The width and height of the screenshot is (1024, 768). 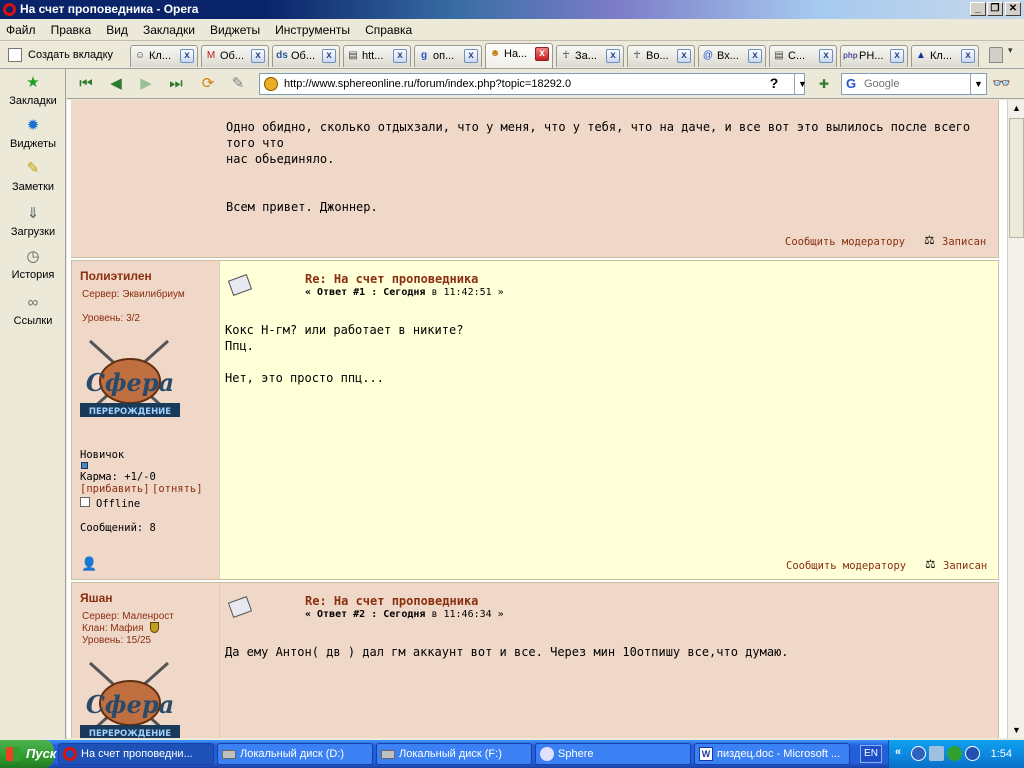 What do you see at coordinates (936, 753) in the screenshot?
I see `tray-monitor-icon` at bounding box center [936, 753].